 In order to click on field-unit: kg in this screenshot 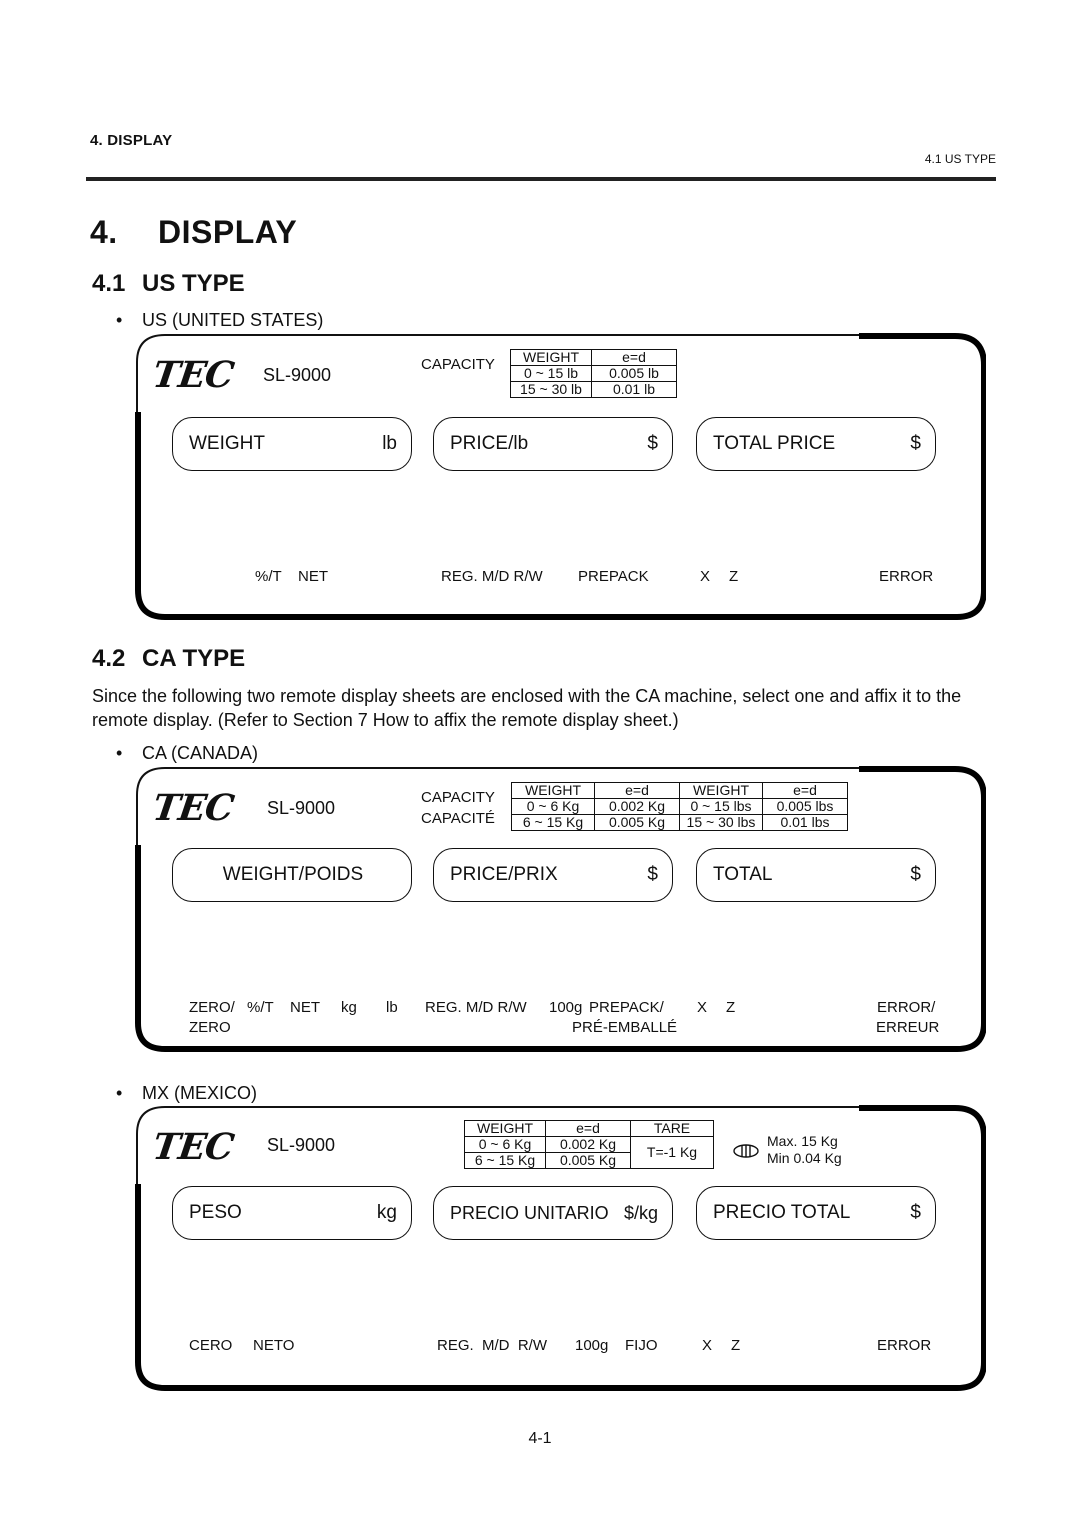, I will do `click(386, 1212)`.